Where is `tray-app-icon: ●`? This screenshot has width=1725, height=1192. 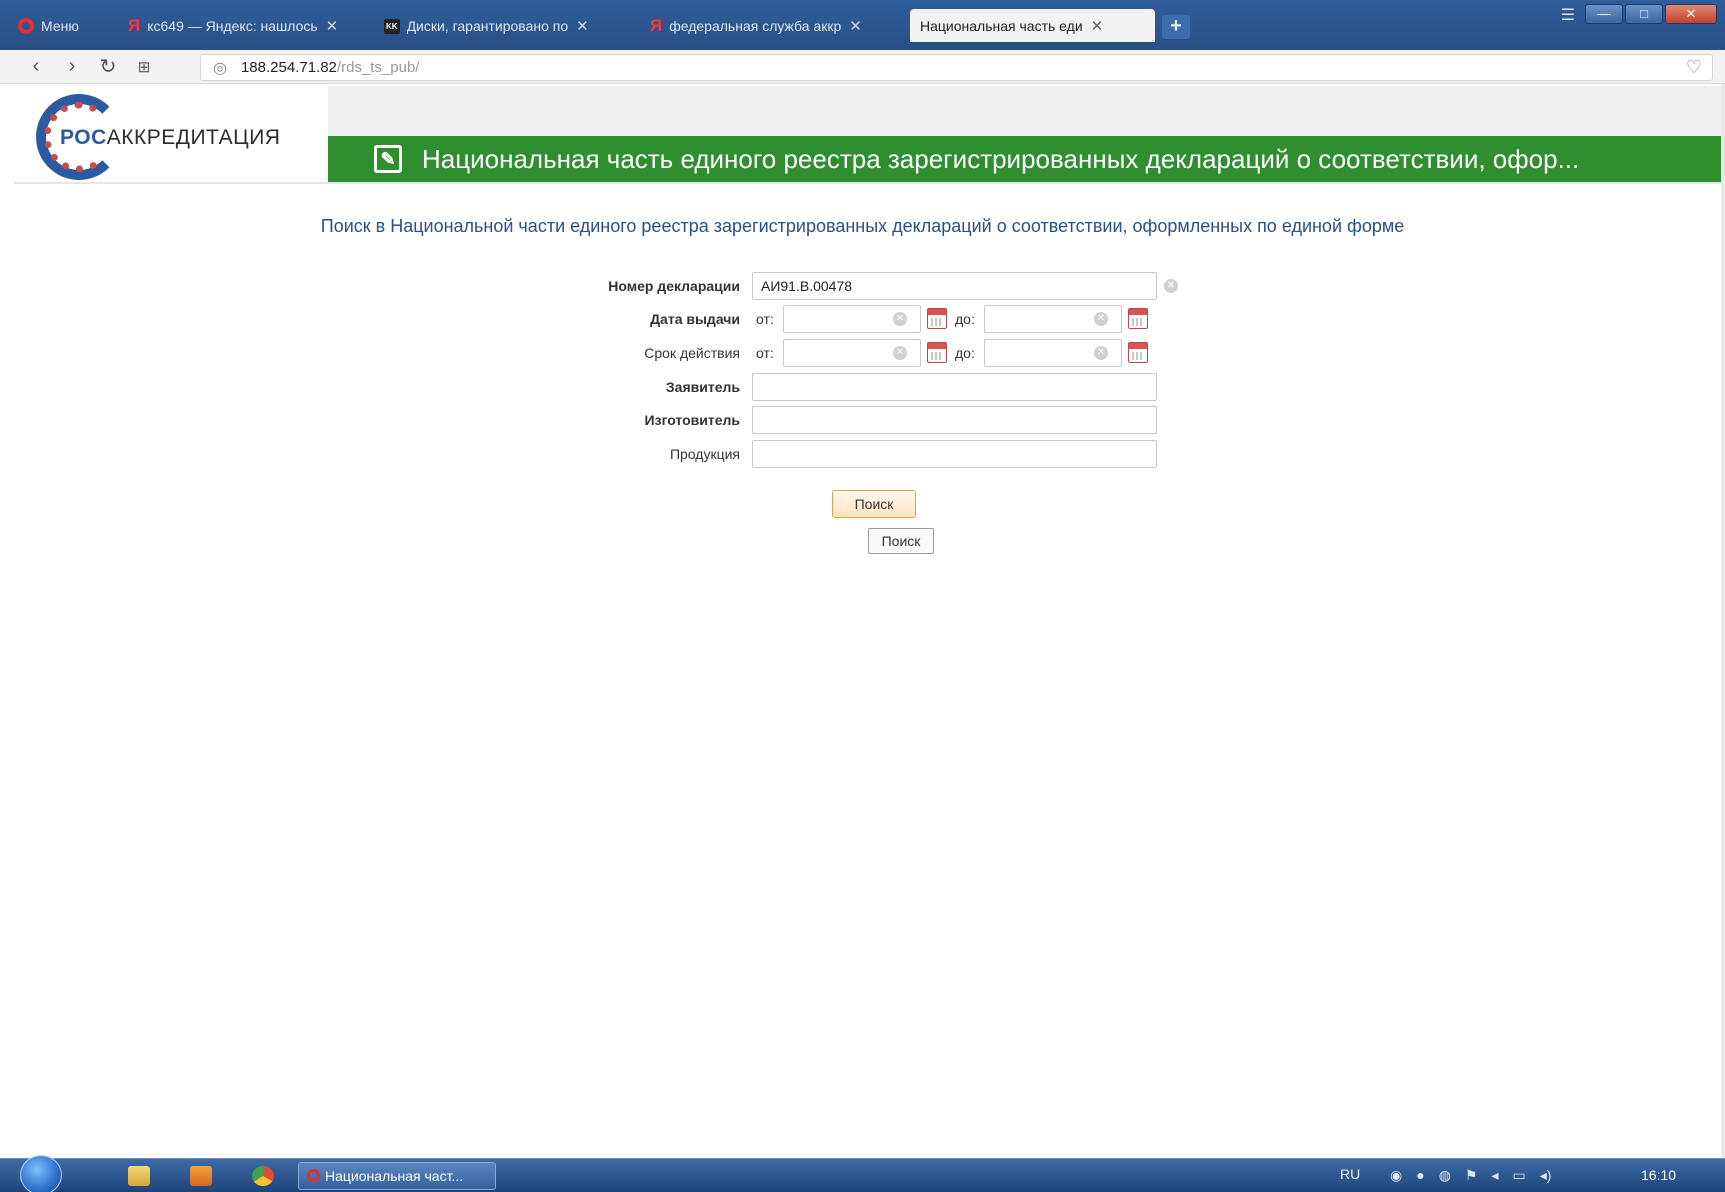
tray-app-icon: ● is located at coordinates (1420, 1175).